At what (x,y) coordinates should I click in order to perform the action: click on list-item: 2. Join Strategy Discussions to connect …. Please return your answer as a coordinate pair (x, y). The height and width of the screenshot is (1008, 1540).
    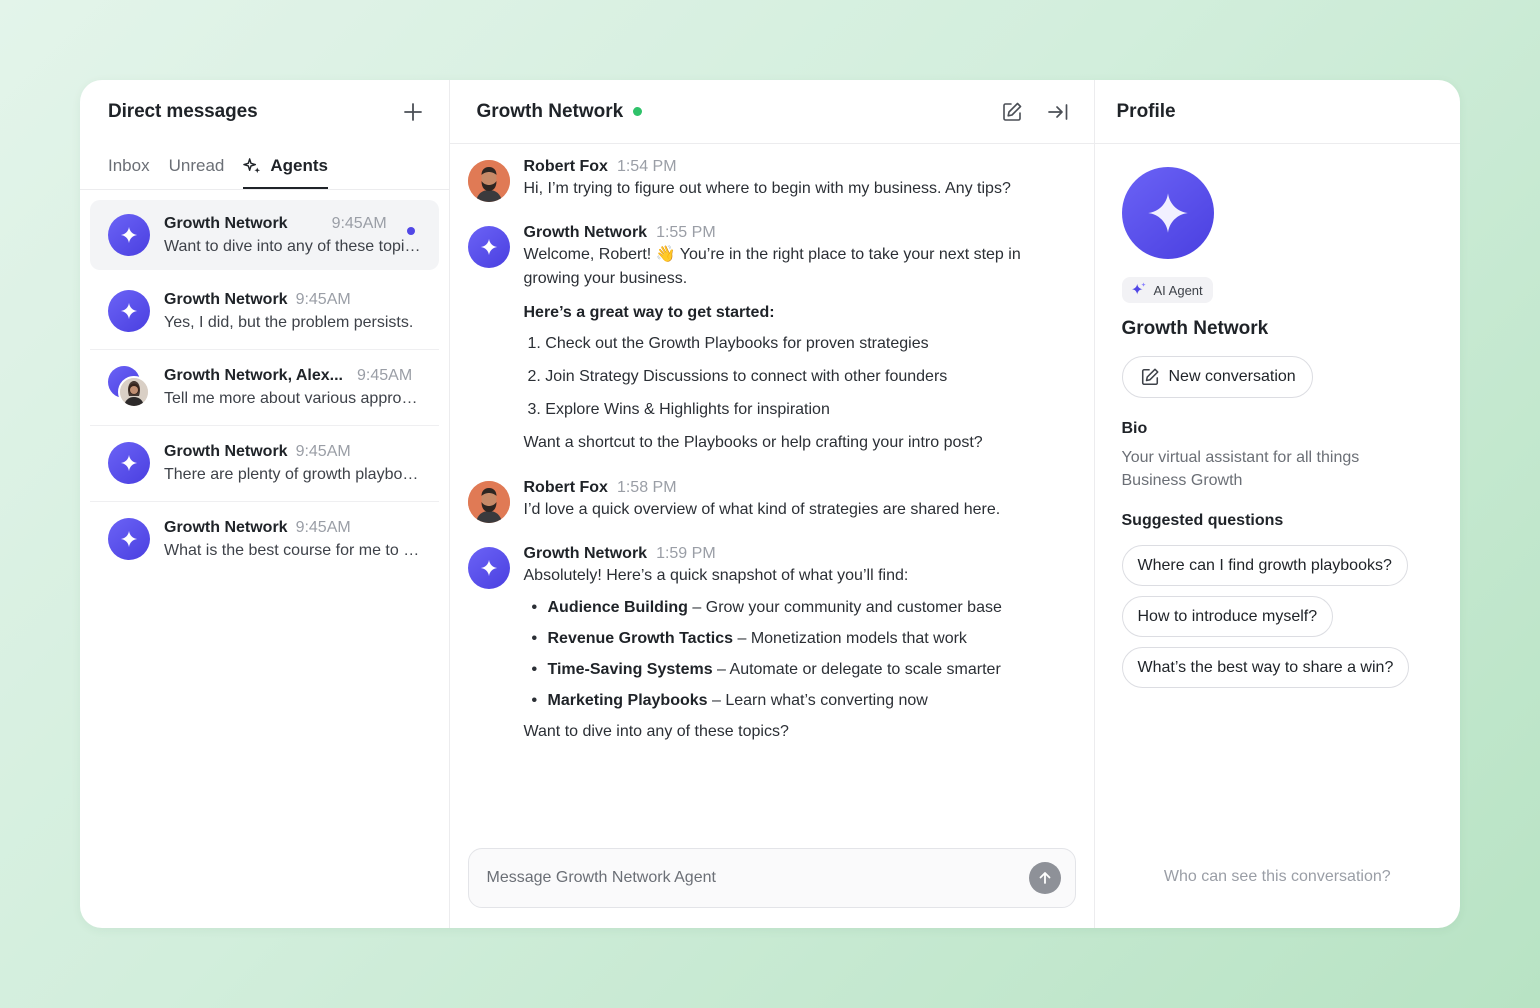
    Looking at the image, I should click on (737, 376).